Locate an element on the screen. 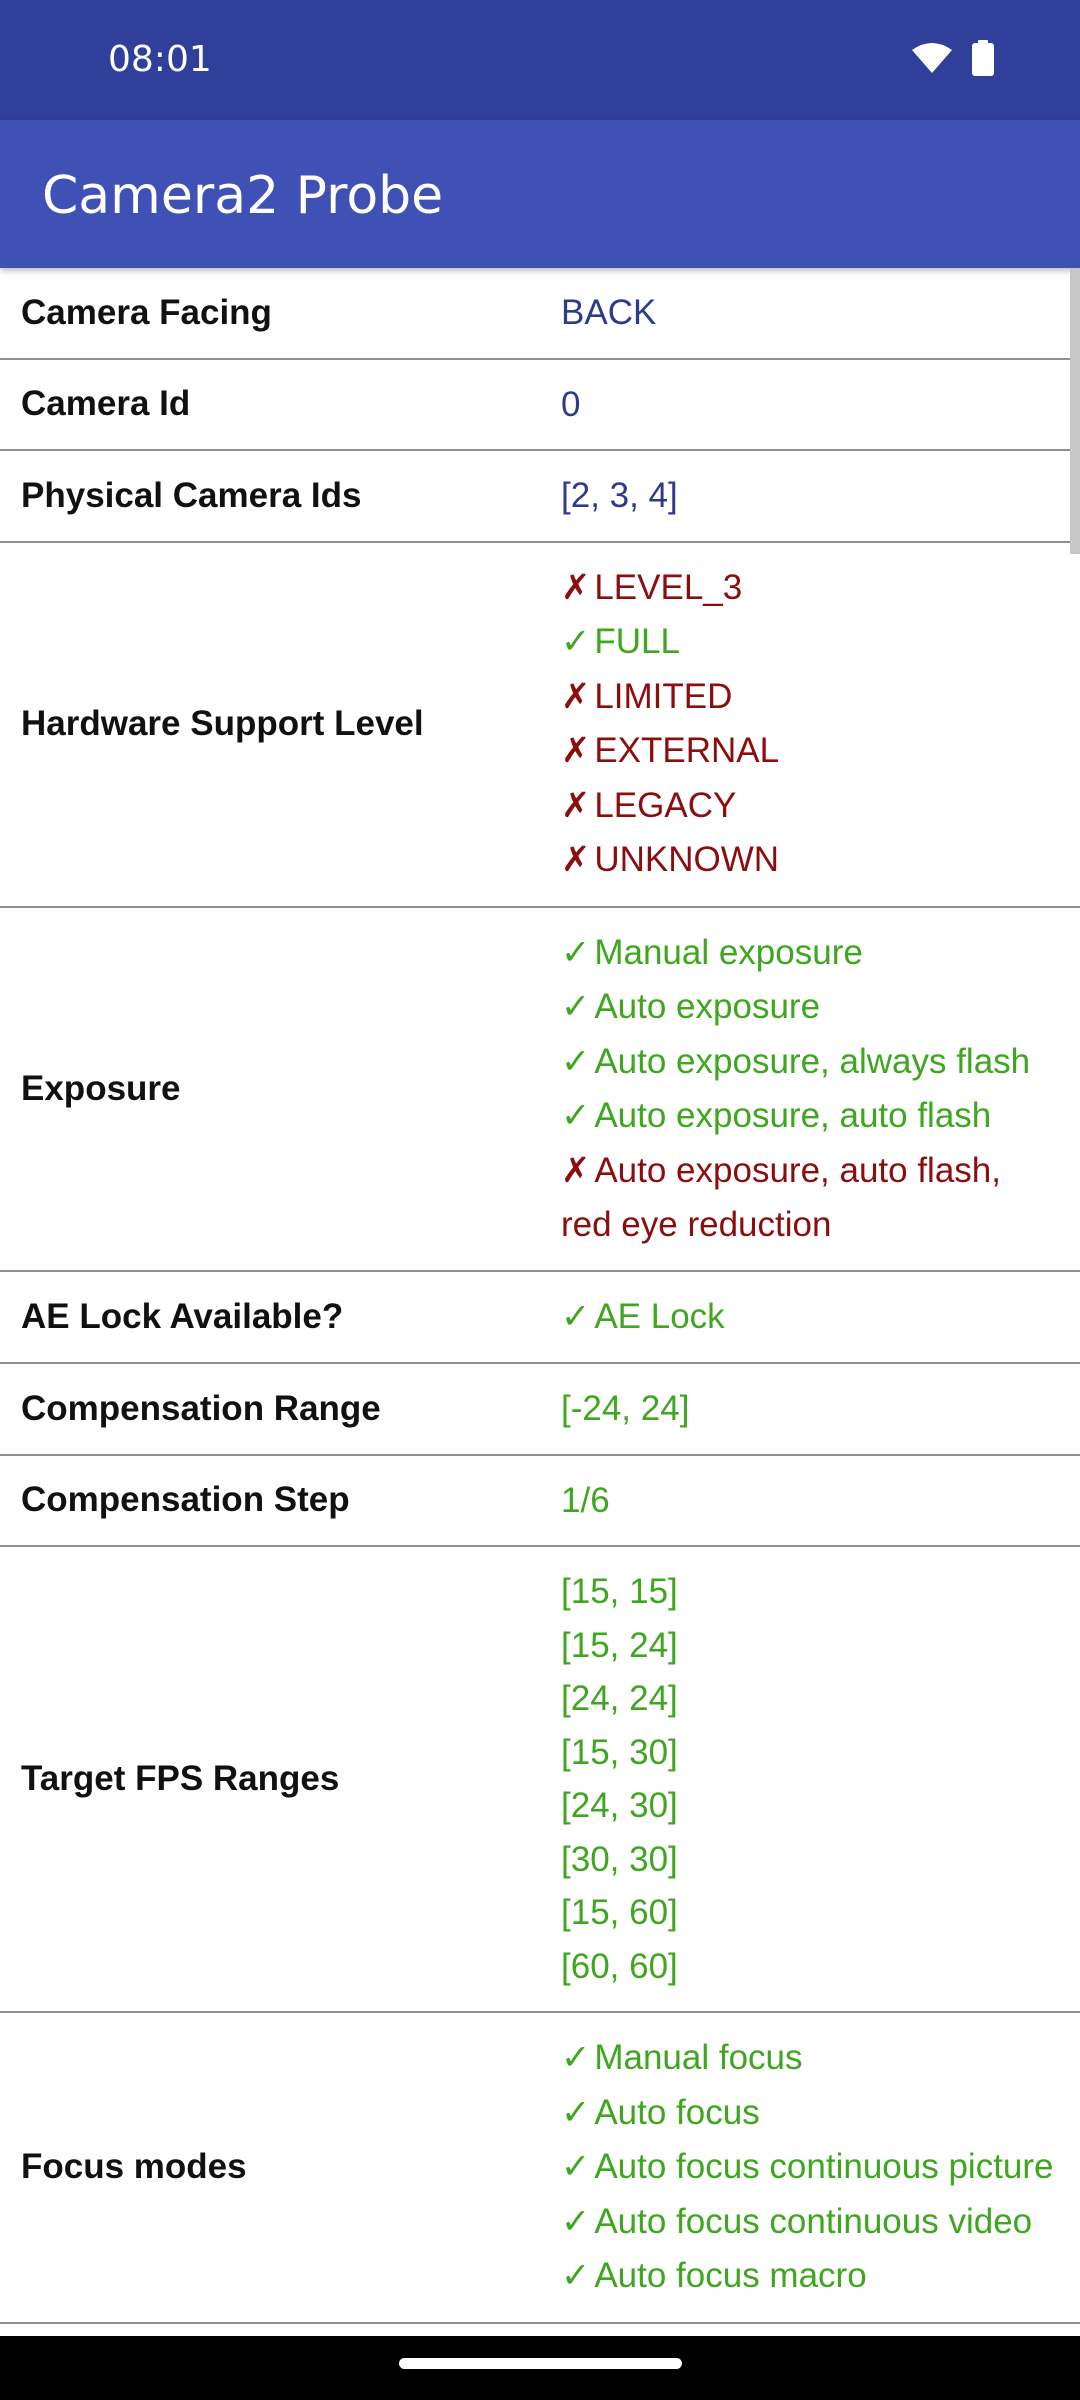 This screenshot has height=2400, width=1080. navigation-bar is located at coordinates (540, 2368).